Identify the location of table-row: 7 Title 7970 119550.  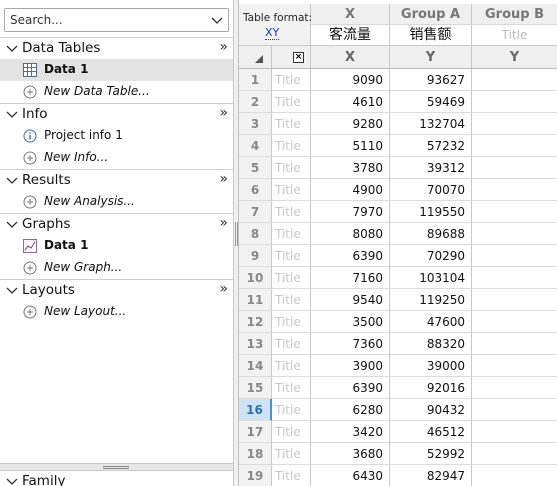
(398, 212).